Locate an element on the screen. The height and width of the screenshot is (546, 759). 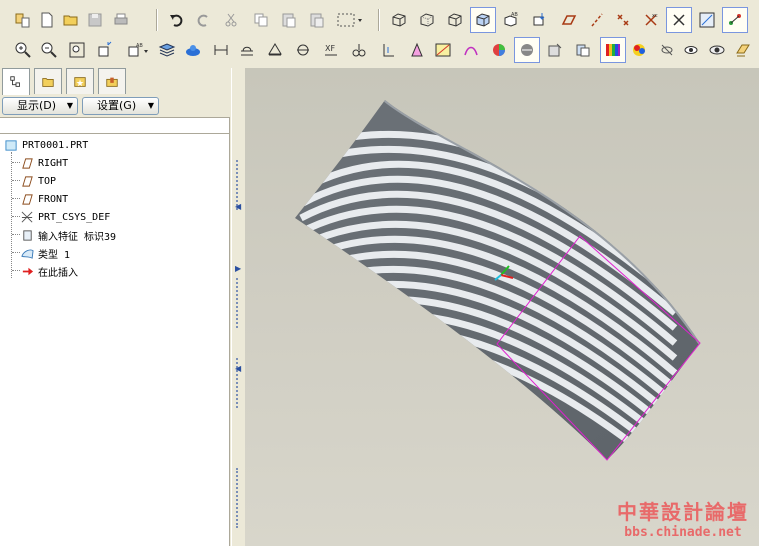
navigator-tabs is located at coordinates (67, 81).